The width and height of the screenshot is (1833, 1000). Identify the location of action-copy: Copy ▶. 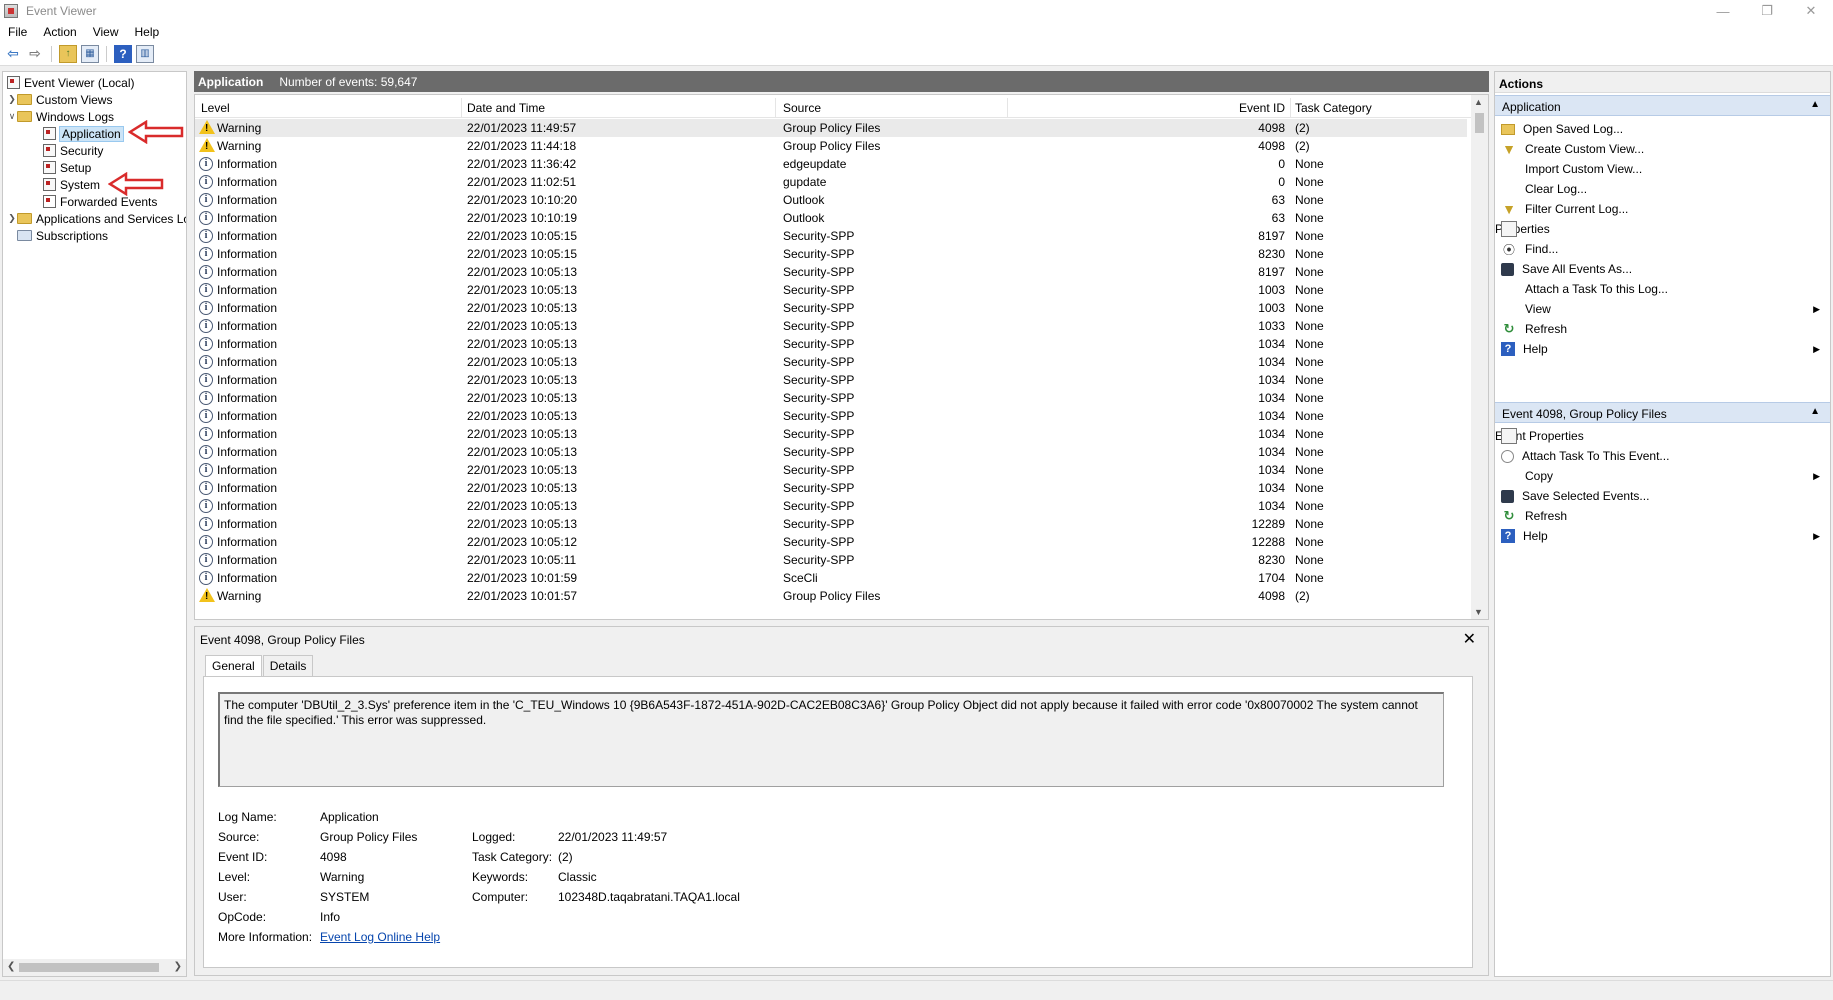
(1662, 476).